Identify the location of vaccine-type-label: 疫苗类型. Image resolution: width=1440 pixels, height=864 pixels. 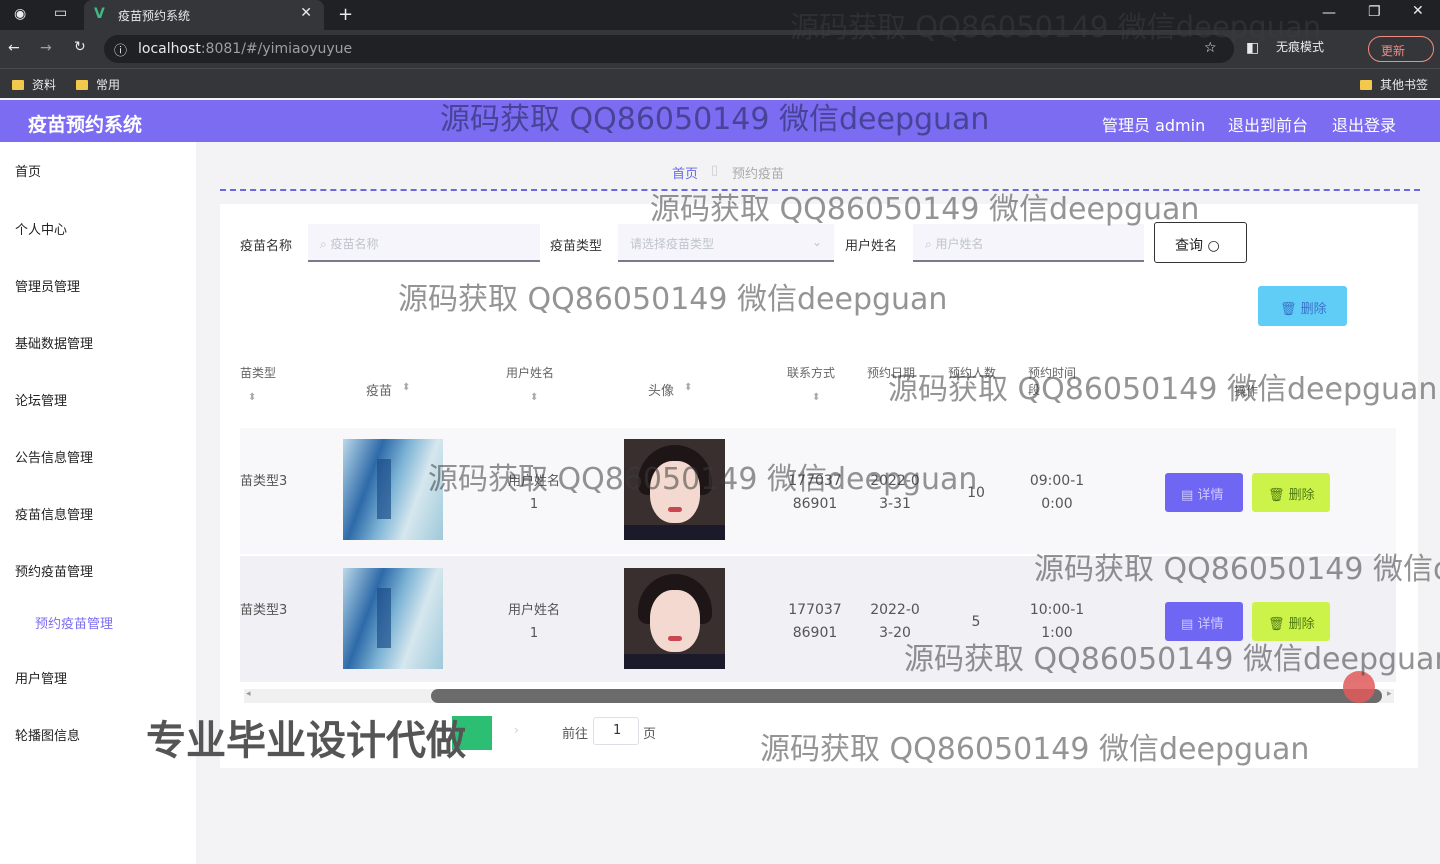
(576, 246).